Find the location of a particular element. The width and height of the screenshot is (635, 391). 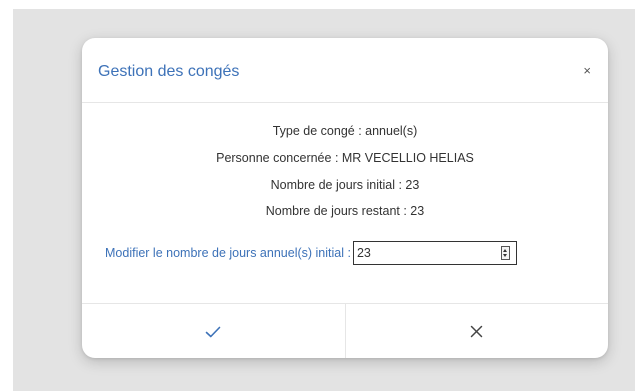

check-icon is located at coordinates (213, 331).